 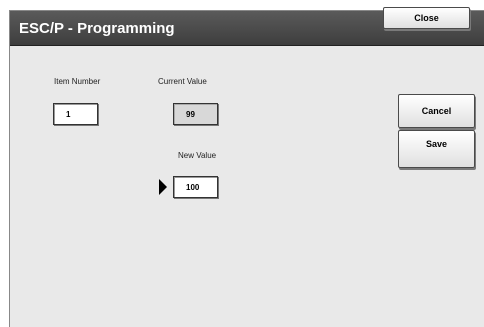 What do you see at coordinates (75, 114) in the screenshot?
I see `item-number-field: 1` at bounding box center [75, 114].